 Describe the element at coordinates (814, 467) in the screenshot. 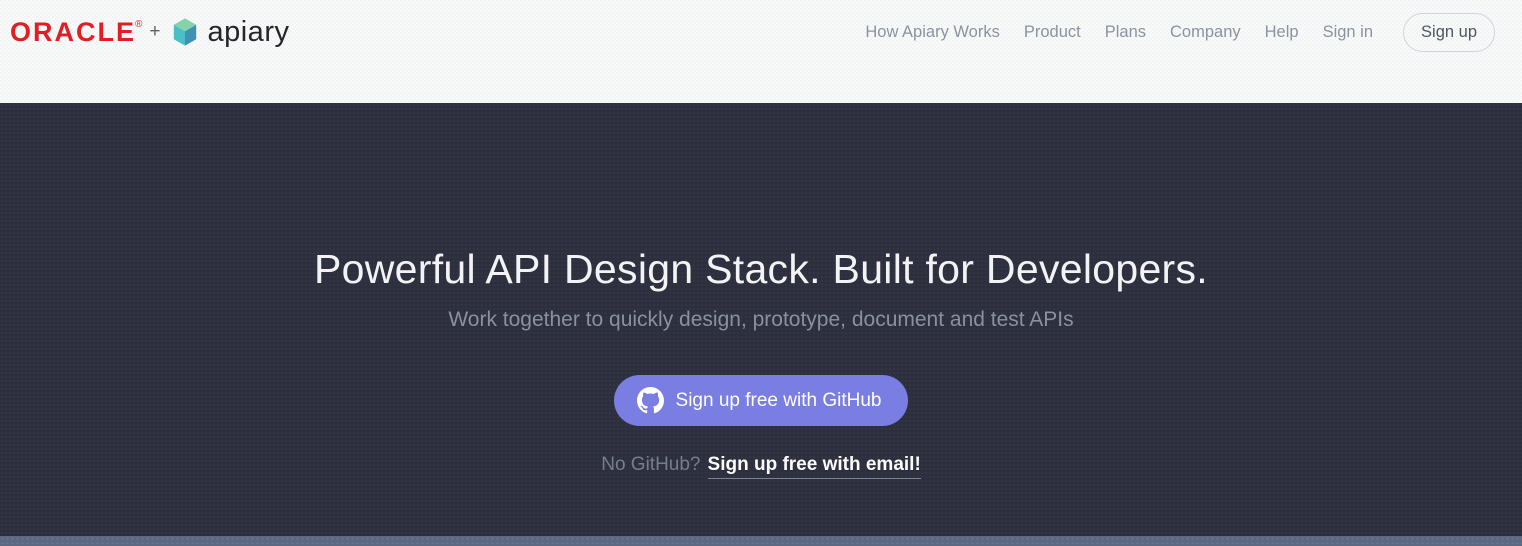

I see `email-signup-link: Sign up free with email!` at that location.